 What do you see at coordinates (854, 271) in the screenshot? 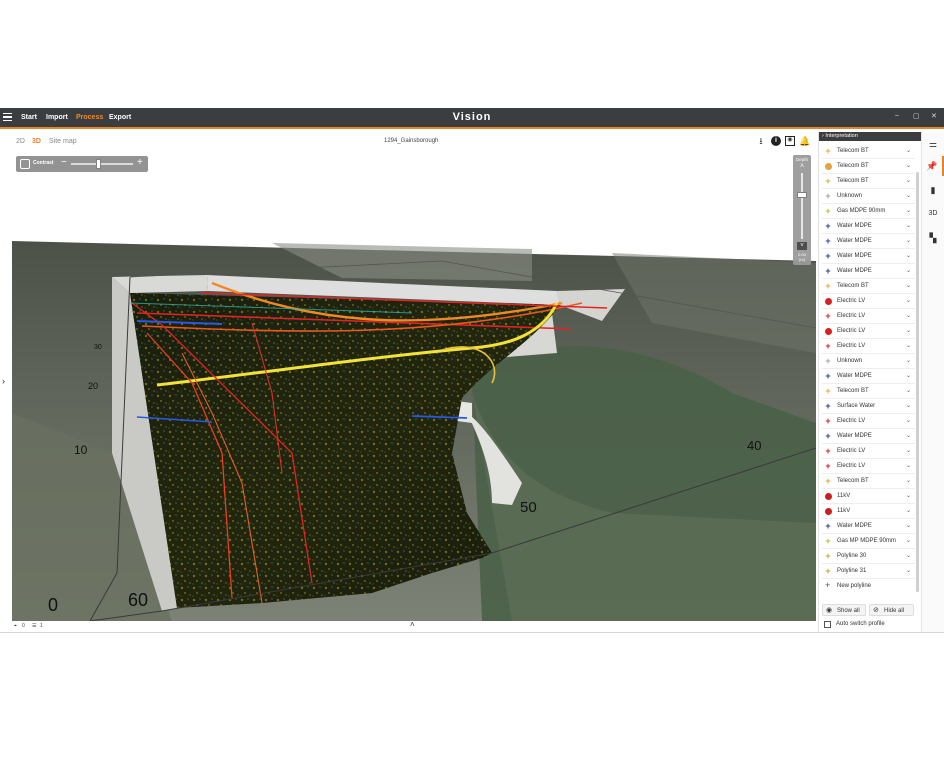
I see `interpretation-item-label: Water MDPE` at bounding box center [854, 271].